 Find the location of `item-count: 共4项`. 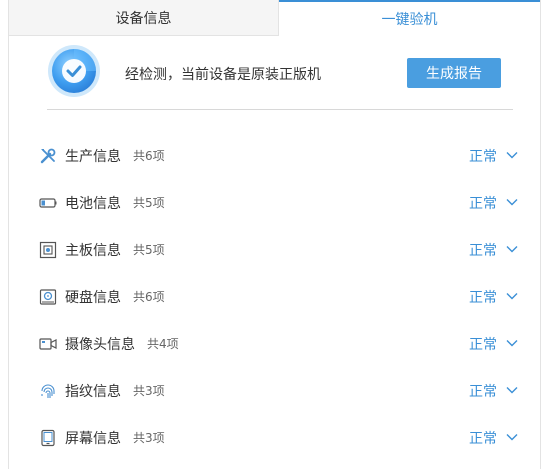

item-count: 共4项 is located at coordinates (163, 344).